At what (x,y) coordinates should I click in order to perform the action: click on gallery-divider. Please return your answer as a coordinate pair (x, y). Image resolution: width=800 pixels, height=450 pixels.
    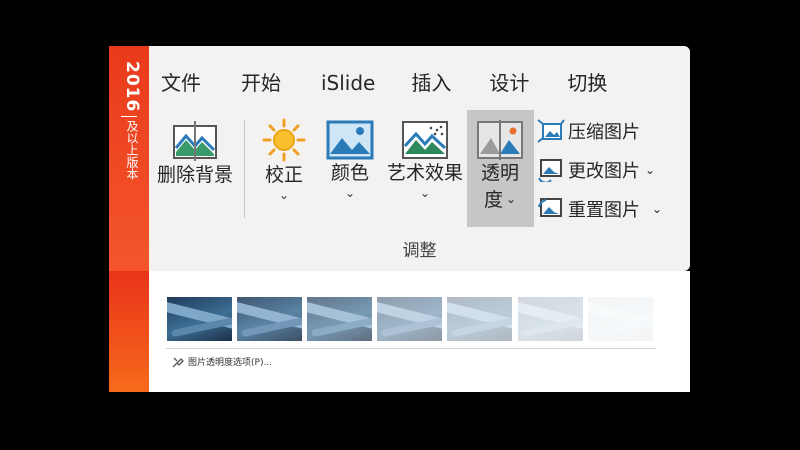
    Looking at the image, I should click on (411, 348).